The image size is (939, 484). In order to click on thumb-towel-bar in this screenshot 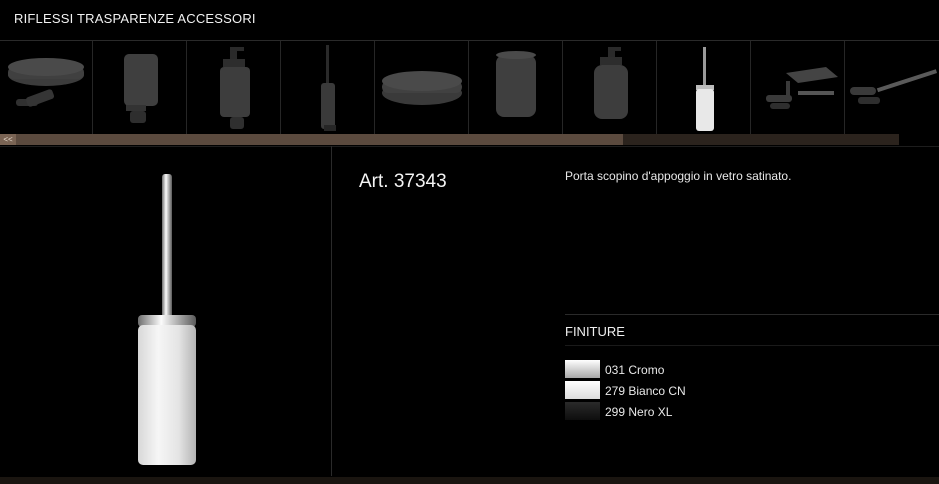, I will do `click(892, 87)`.